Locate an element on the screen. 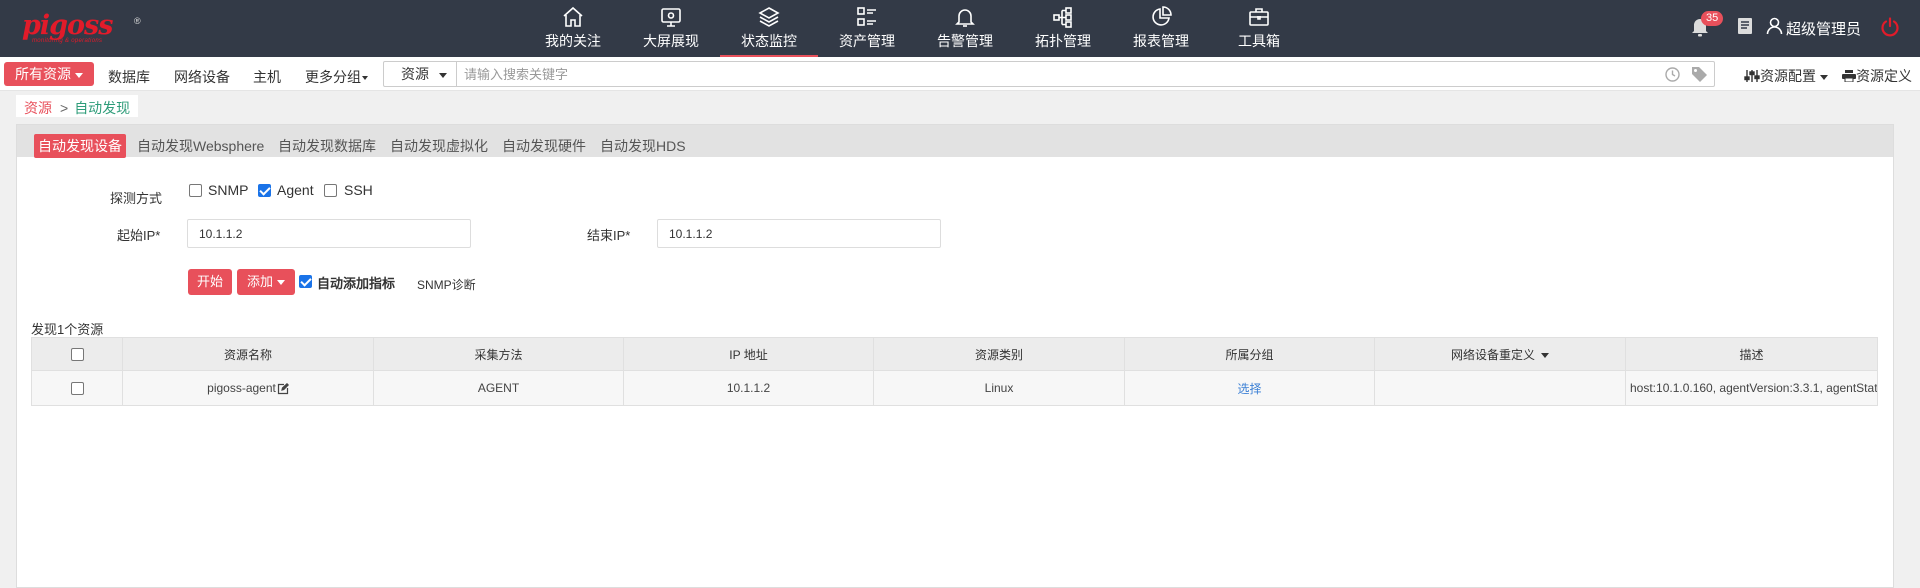  logo-subtitle: monitoring & operations is located at coordinates (67, 41).